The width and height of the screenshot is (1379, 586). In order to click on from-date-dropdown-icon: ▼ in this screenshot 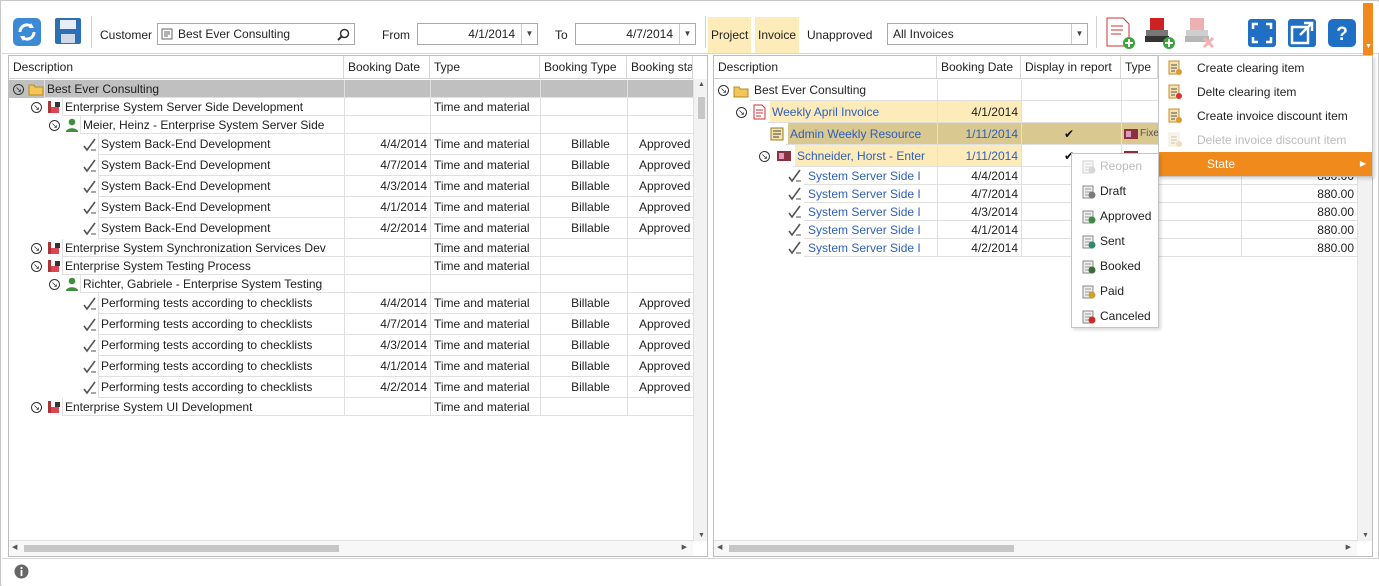, I will do `click(529, 34)`.